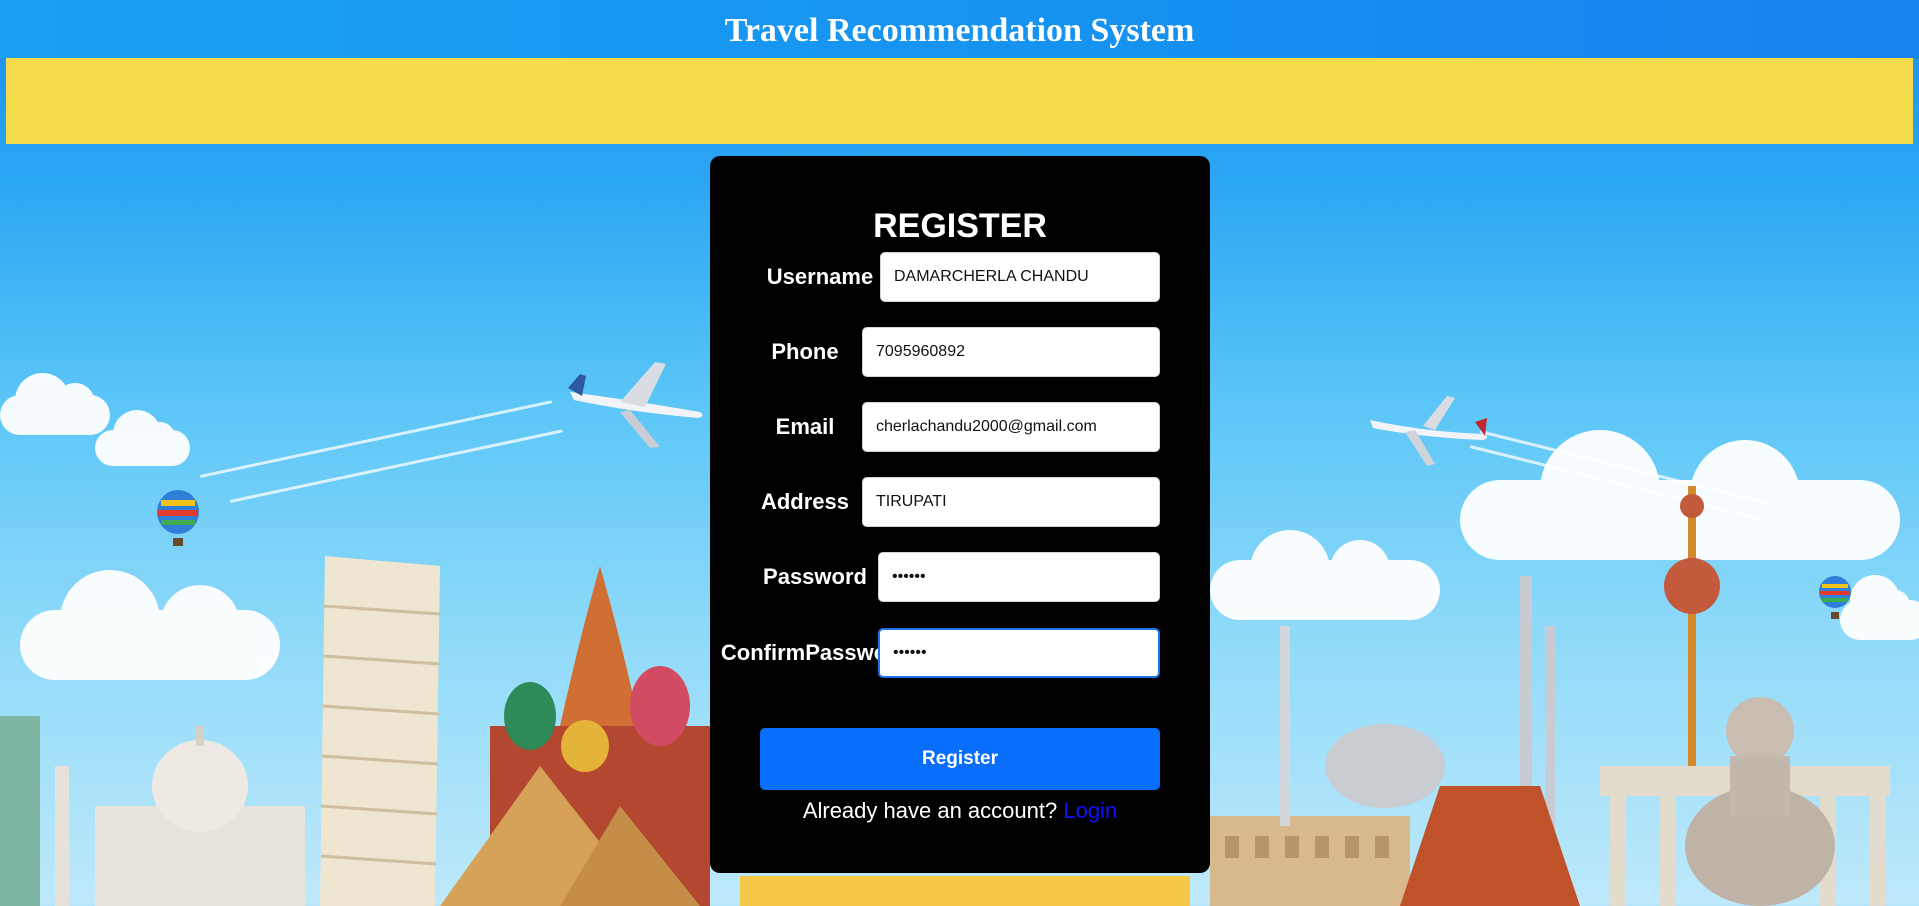 Image resolution: width=1919 pixels, height=906 pixels. Describe the element at coordinates (805, 426) in the screenshot. I see `email-label: Email` at that location.